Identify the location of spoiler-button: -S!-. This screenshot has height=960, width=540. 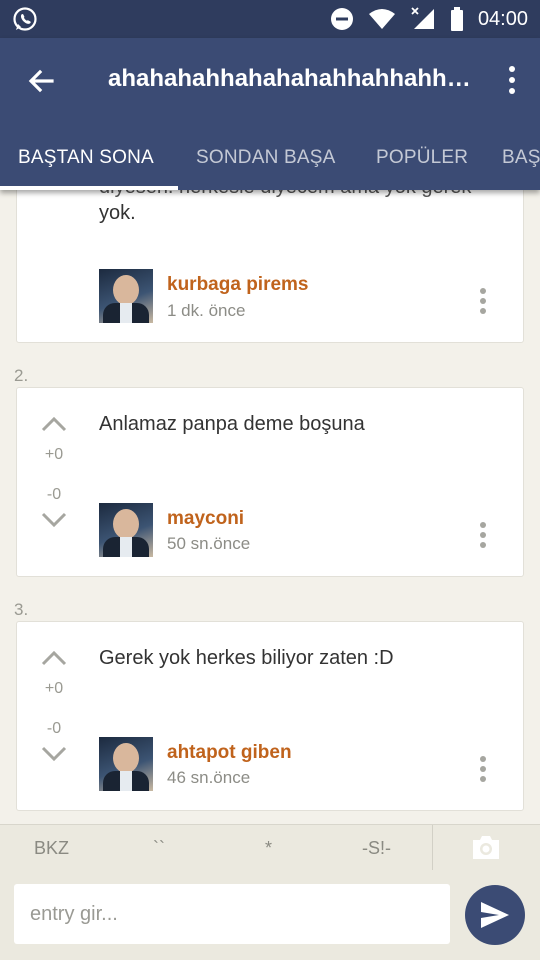
(376, 848).